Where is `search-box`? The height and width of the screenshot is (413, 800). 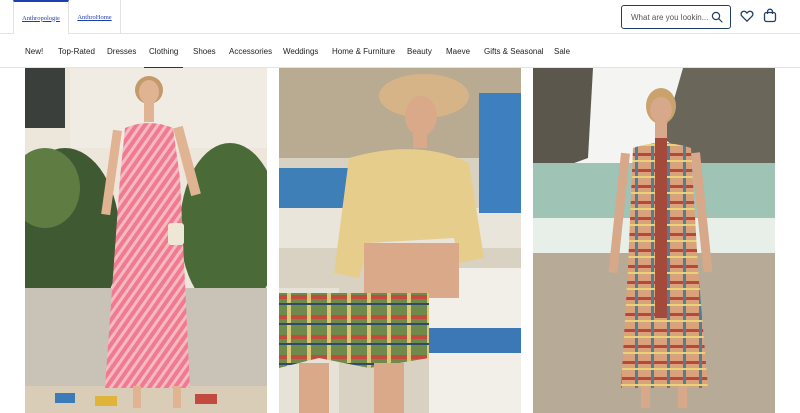
search-box is located at coordinates (676, 17).